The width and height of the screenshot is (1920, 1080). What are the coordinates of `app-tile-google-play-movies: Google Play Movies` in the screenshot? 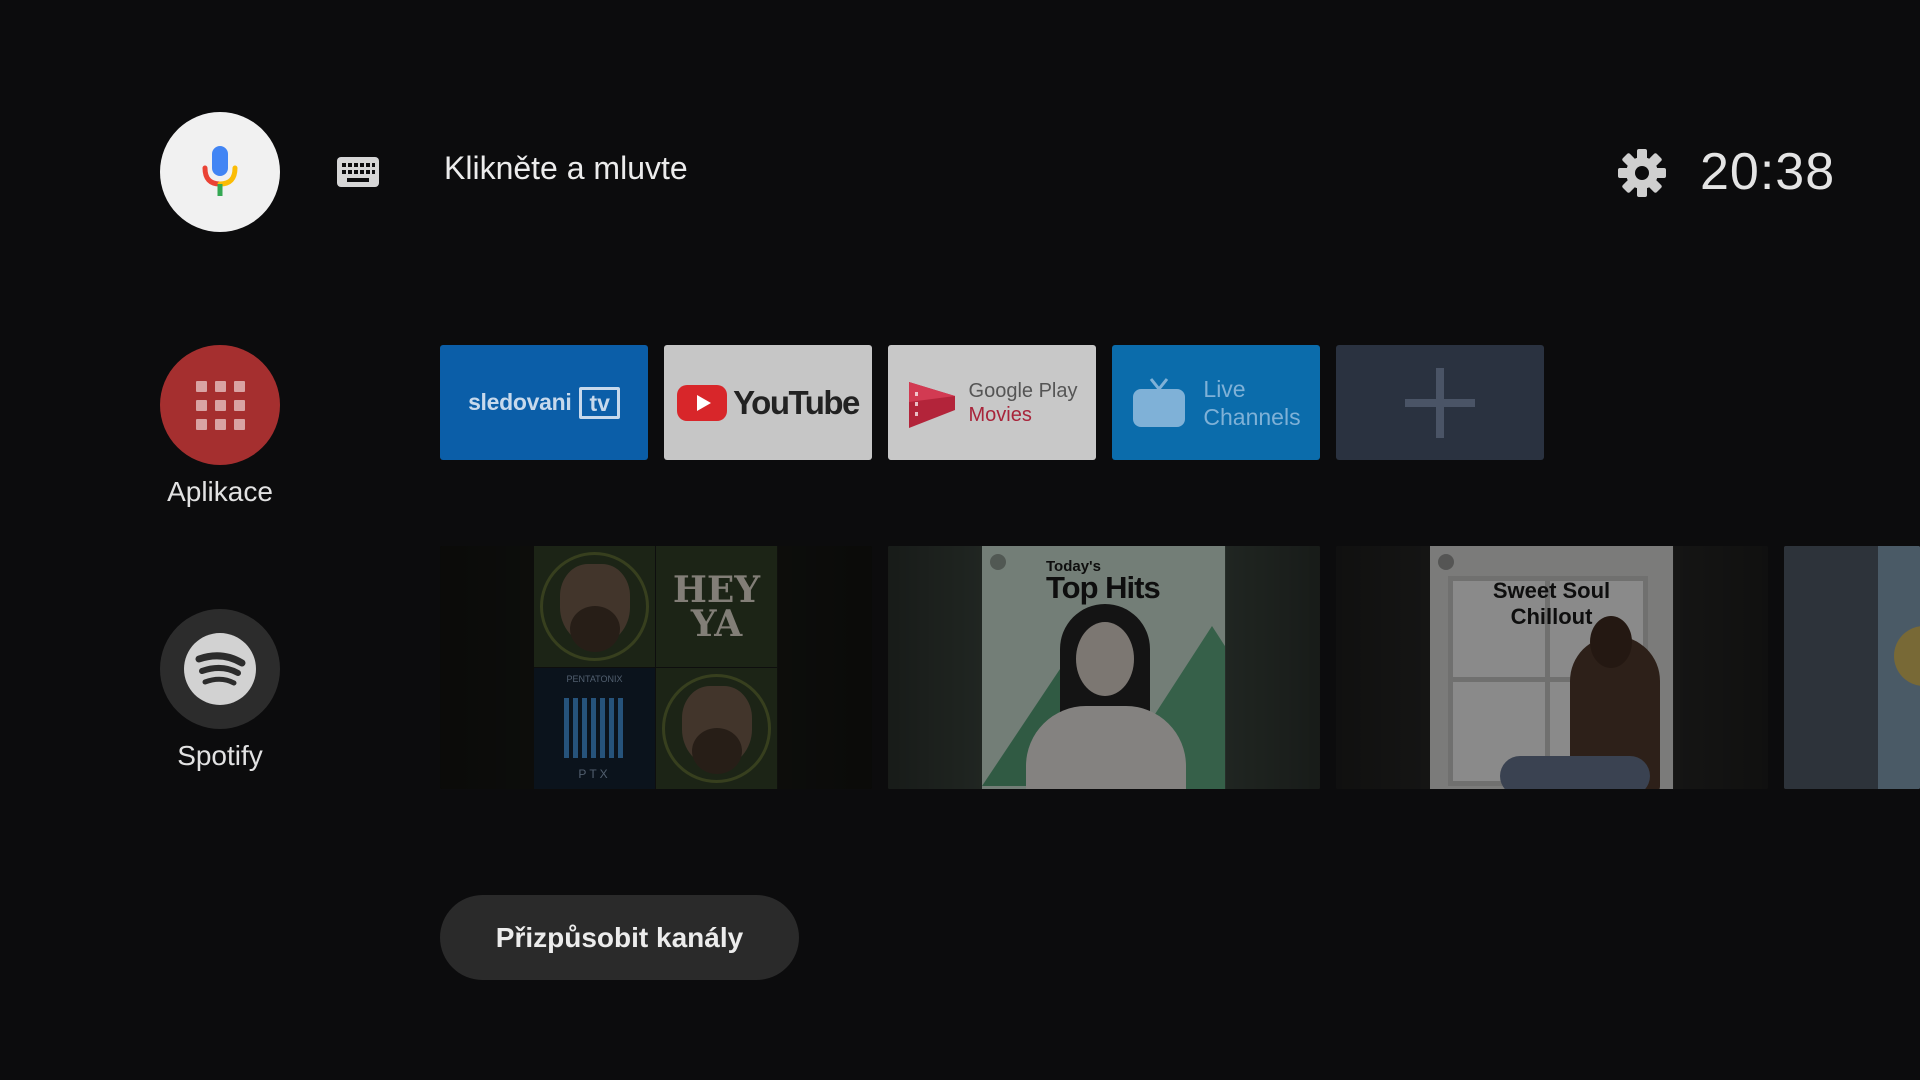 It's located at (992, 402).